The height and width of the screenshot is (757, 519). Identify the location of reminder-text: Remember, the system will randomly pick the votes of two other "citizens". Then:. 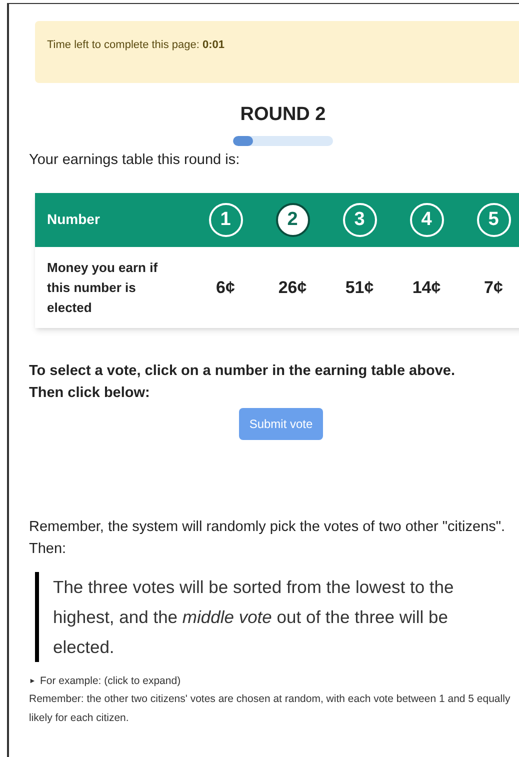
(267, 539).